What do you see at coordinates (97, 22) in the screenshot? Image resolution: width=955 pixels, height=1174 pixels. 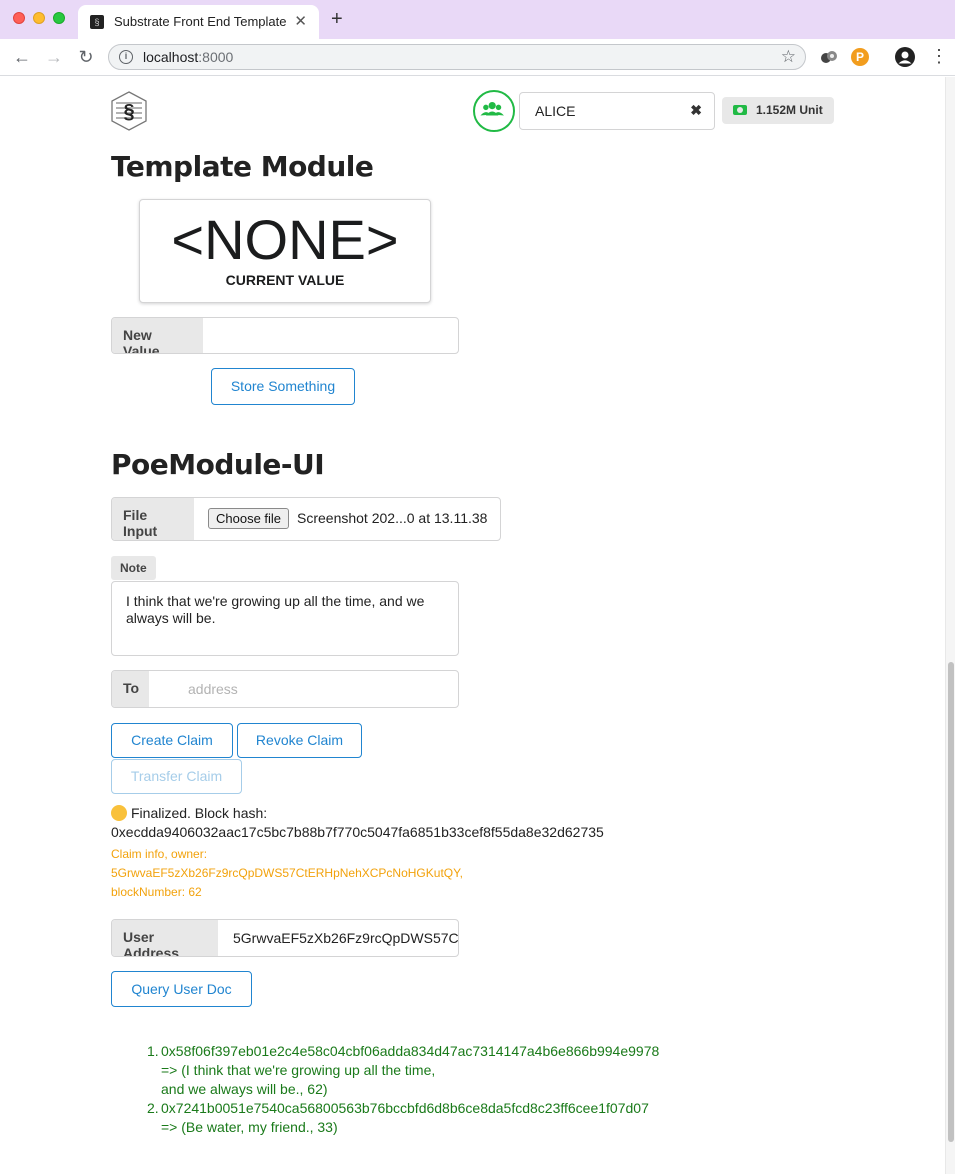 I see `substrate-favicon-icon: §` at bounding box center [97, 22].